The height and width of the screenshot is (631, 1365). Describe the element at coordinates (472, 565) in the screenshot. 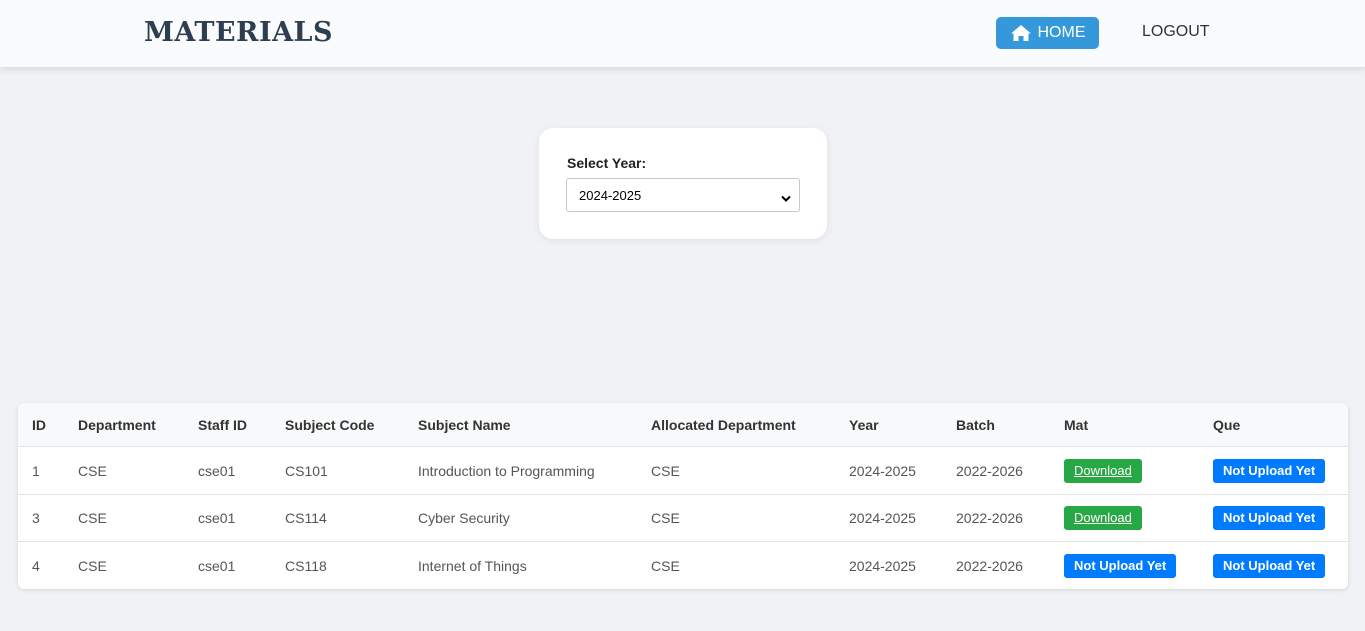

I see `cell-subject-name: Internet of Things` at that location.